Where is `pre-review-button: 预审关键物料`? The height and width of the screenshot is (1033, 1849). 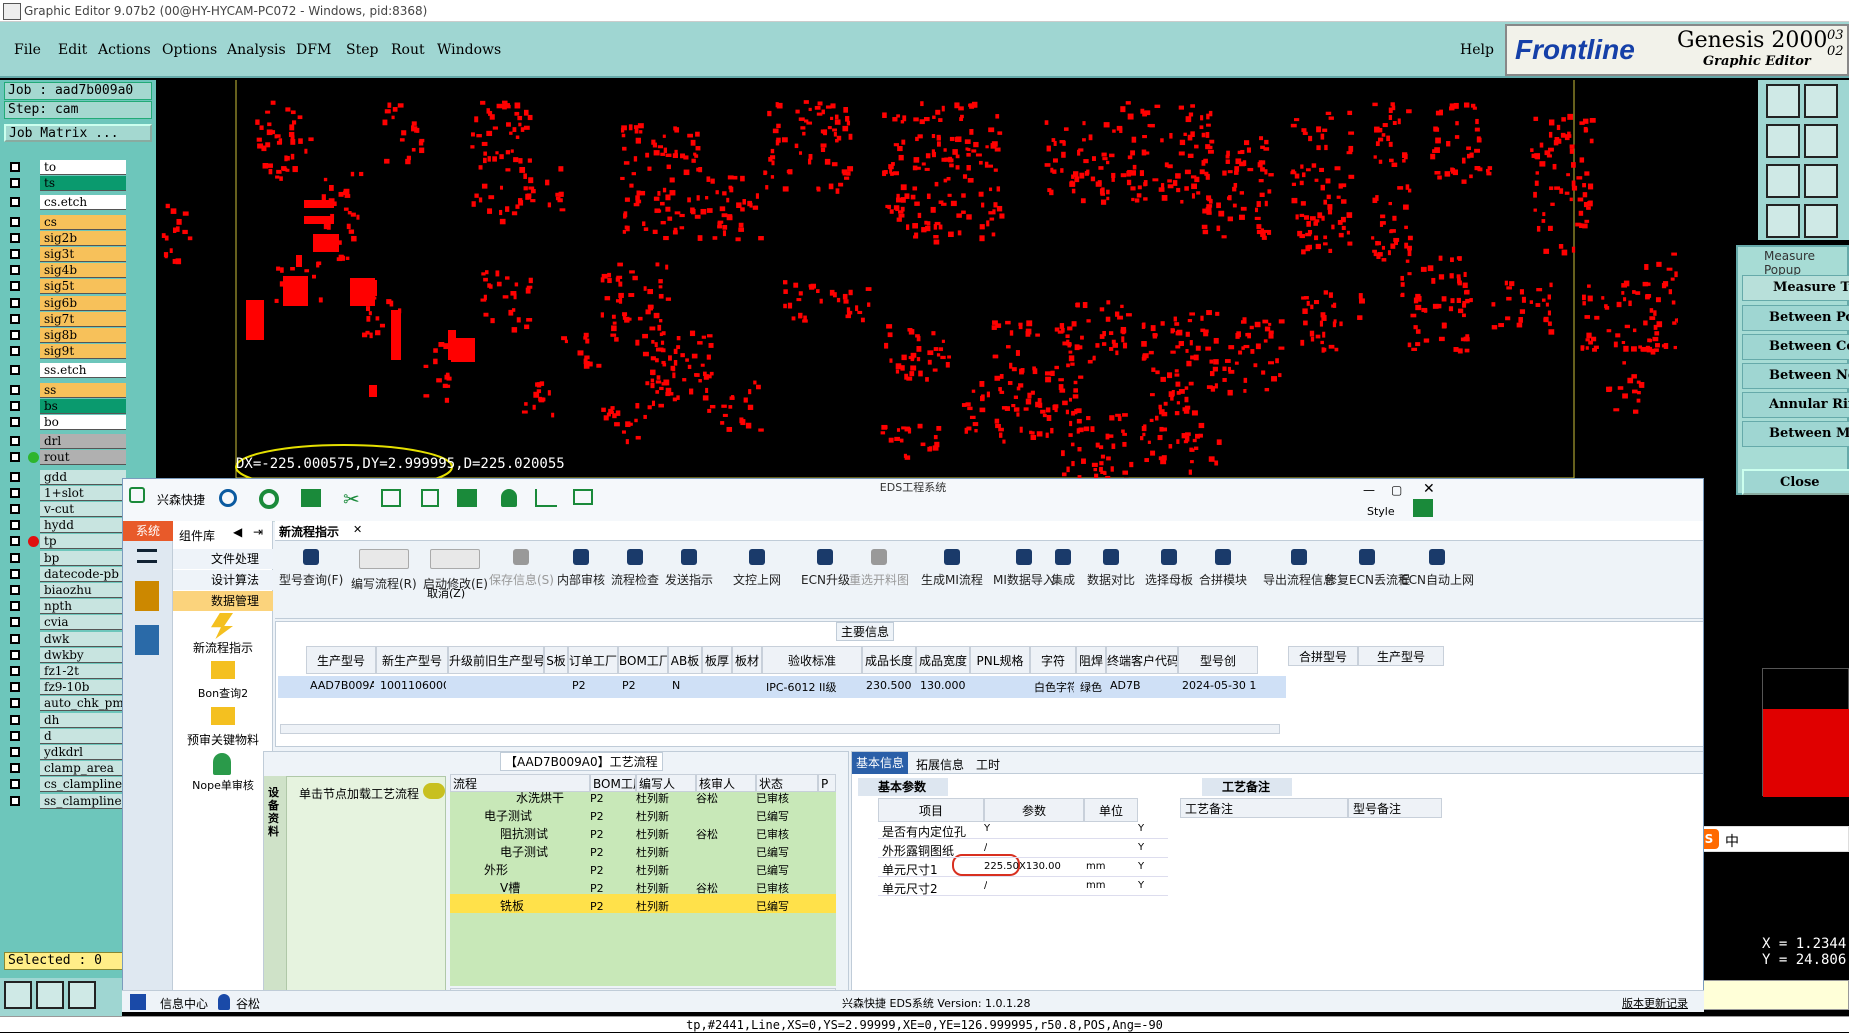
pre-review-button: 预审关键物料 is located at coordinates (223, 739).